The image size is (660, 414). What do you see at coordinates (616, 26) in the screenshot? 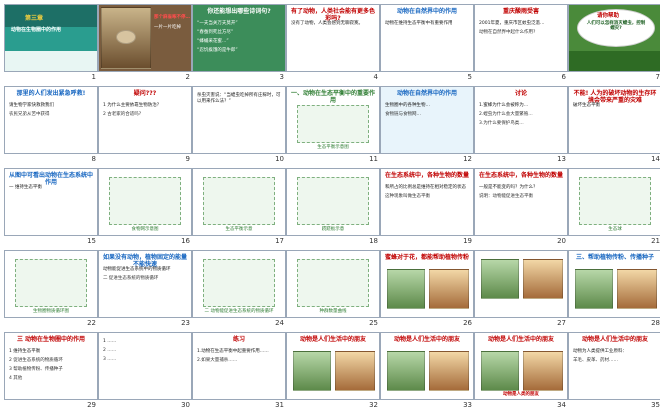
I see `slide-body-line: 人们可以怎样消灭蝗虫，控制蝗灾?` at bounding box center [616, 26].